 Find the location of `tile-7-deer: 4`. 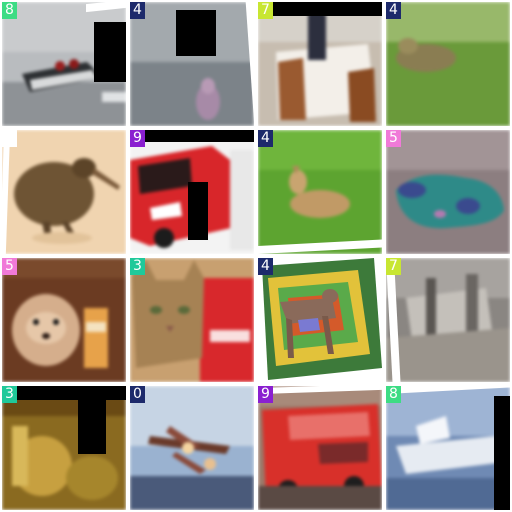

tile-7-deer: 4 is located at coordinates (320, 192).